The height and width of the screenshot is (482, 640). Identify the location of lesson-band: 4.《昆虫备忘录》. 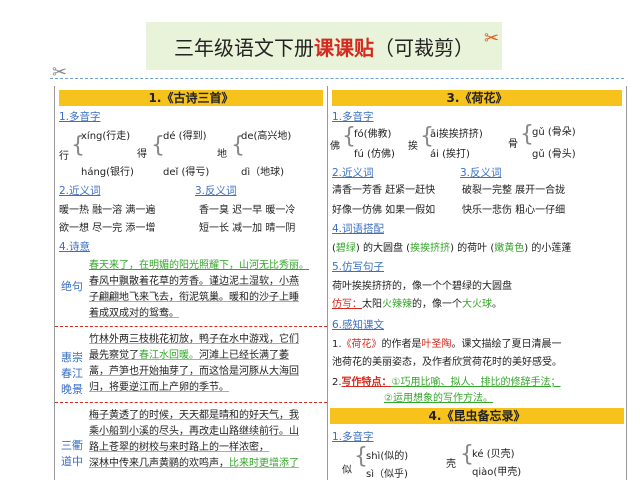
(477, 416).